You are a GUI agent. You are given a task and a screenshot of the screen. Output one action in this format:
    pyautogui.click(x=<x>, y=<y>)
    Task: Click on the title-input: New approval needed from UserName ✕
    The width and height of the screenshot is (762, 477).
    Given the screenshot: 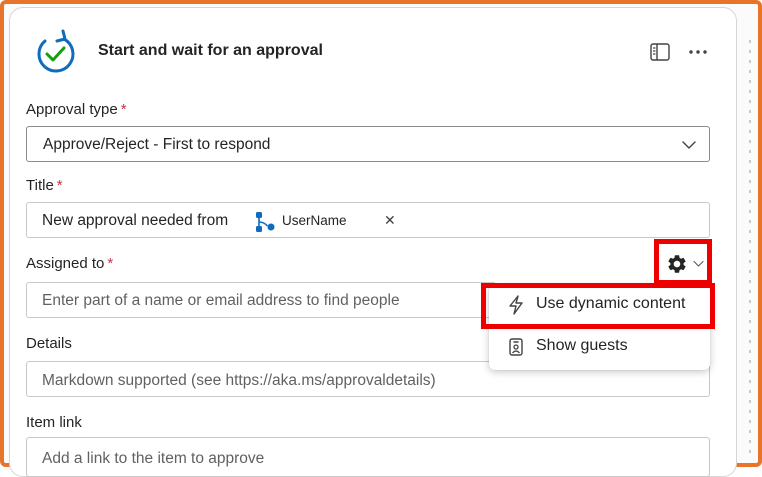 What is the action you would take?
    pyautogui.click(x=368, y=220)
    